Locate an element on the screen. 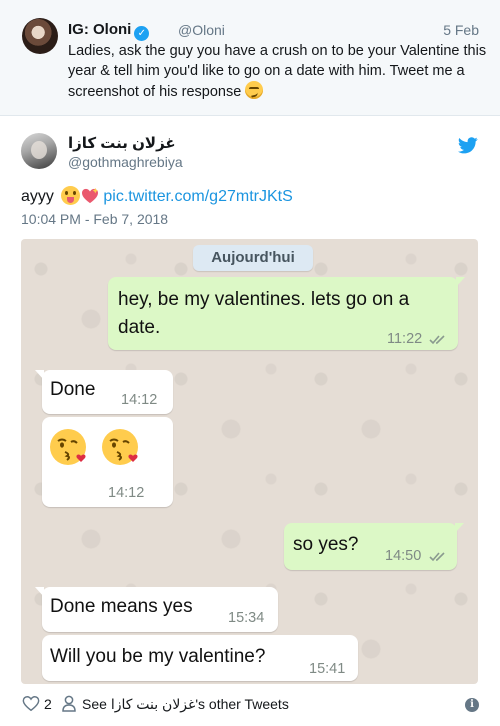 The image size is (500, 726). face-with-tongue-emoji is located at coordinates (71, 195).